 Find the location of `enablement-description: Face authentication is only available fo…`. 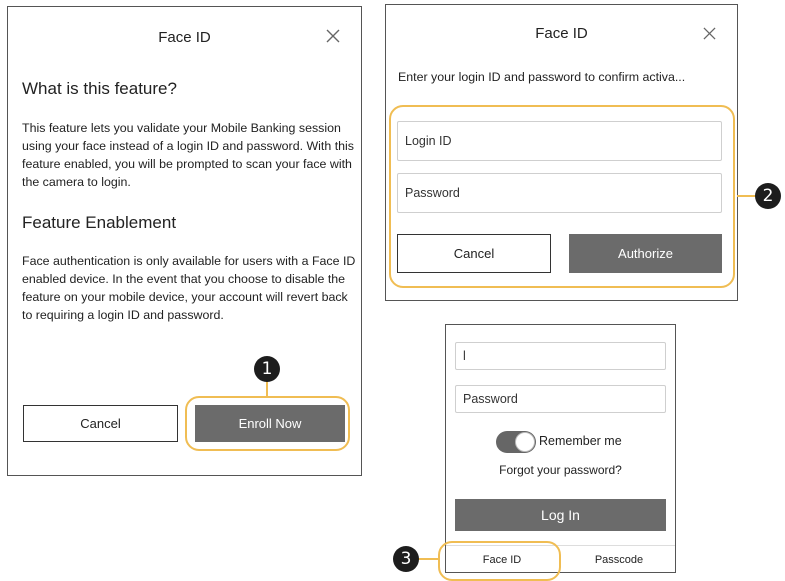

enablement-description: Face authentication is only available fo… is located at coordinates (189, 288).